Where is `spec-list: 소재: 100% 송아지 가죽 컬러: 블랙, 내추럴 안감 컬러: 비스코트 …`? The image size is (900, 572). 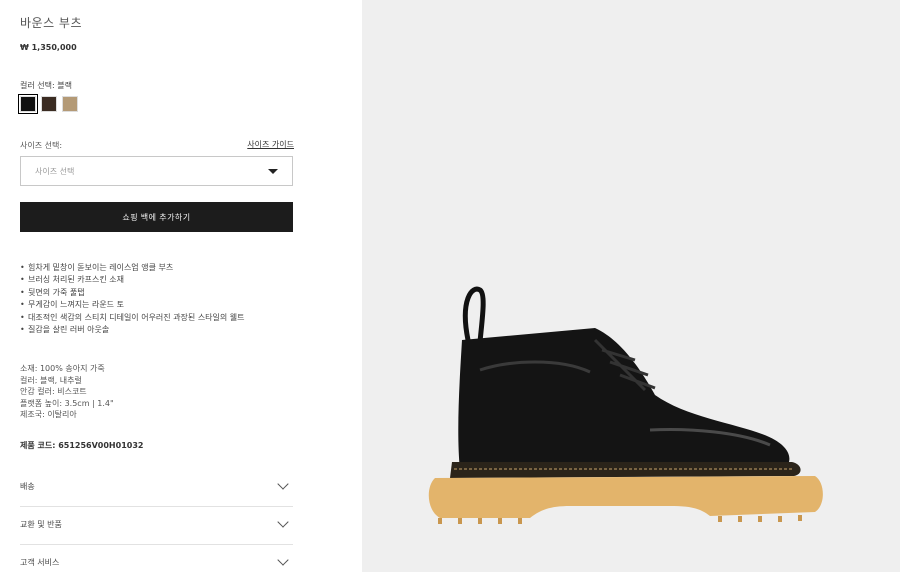
spec-list: 소재: 100% 송아지 가죽 컬러: 블랙, 내추럴 안감 컬러: 비스코트 … is located at coordinates (67, 392).